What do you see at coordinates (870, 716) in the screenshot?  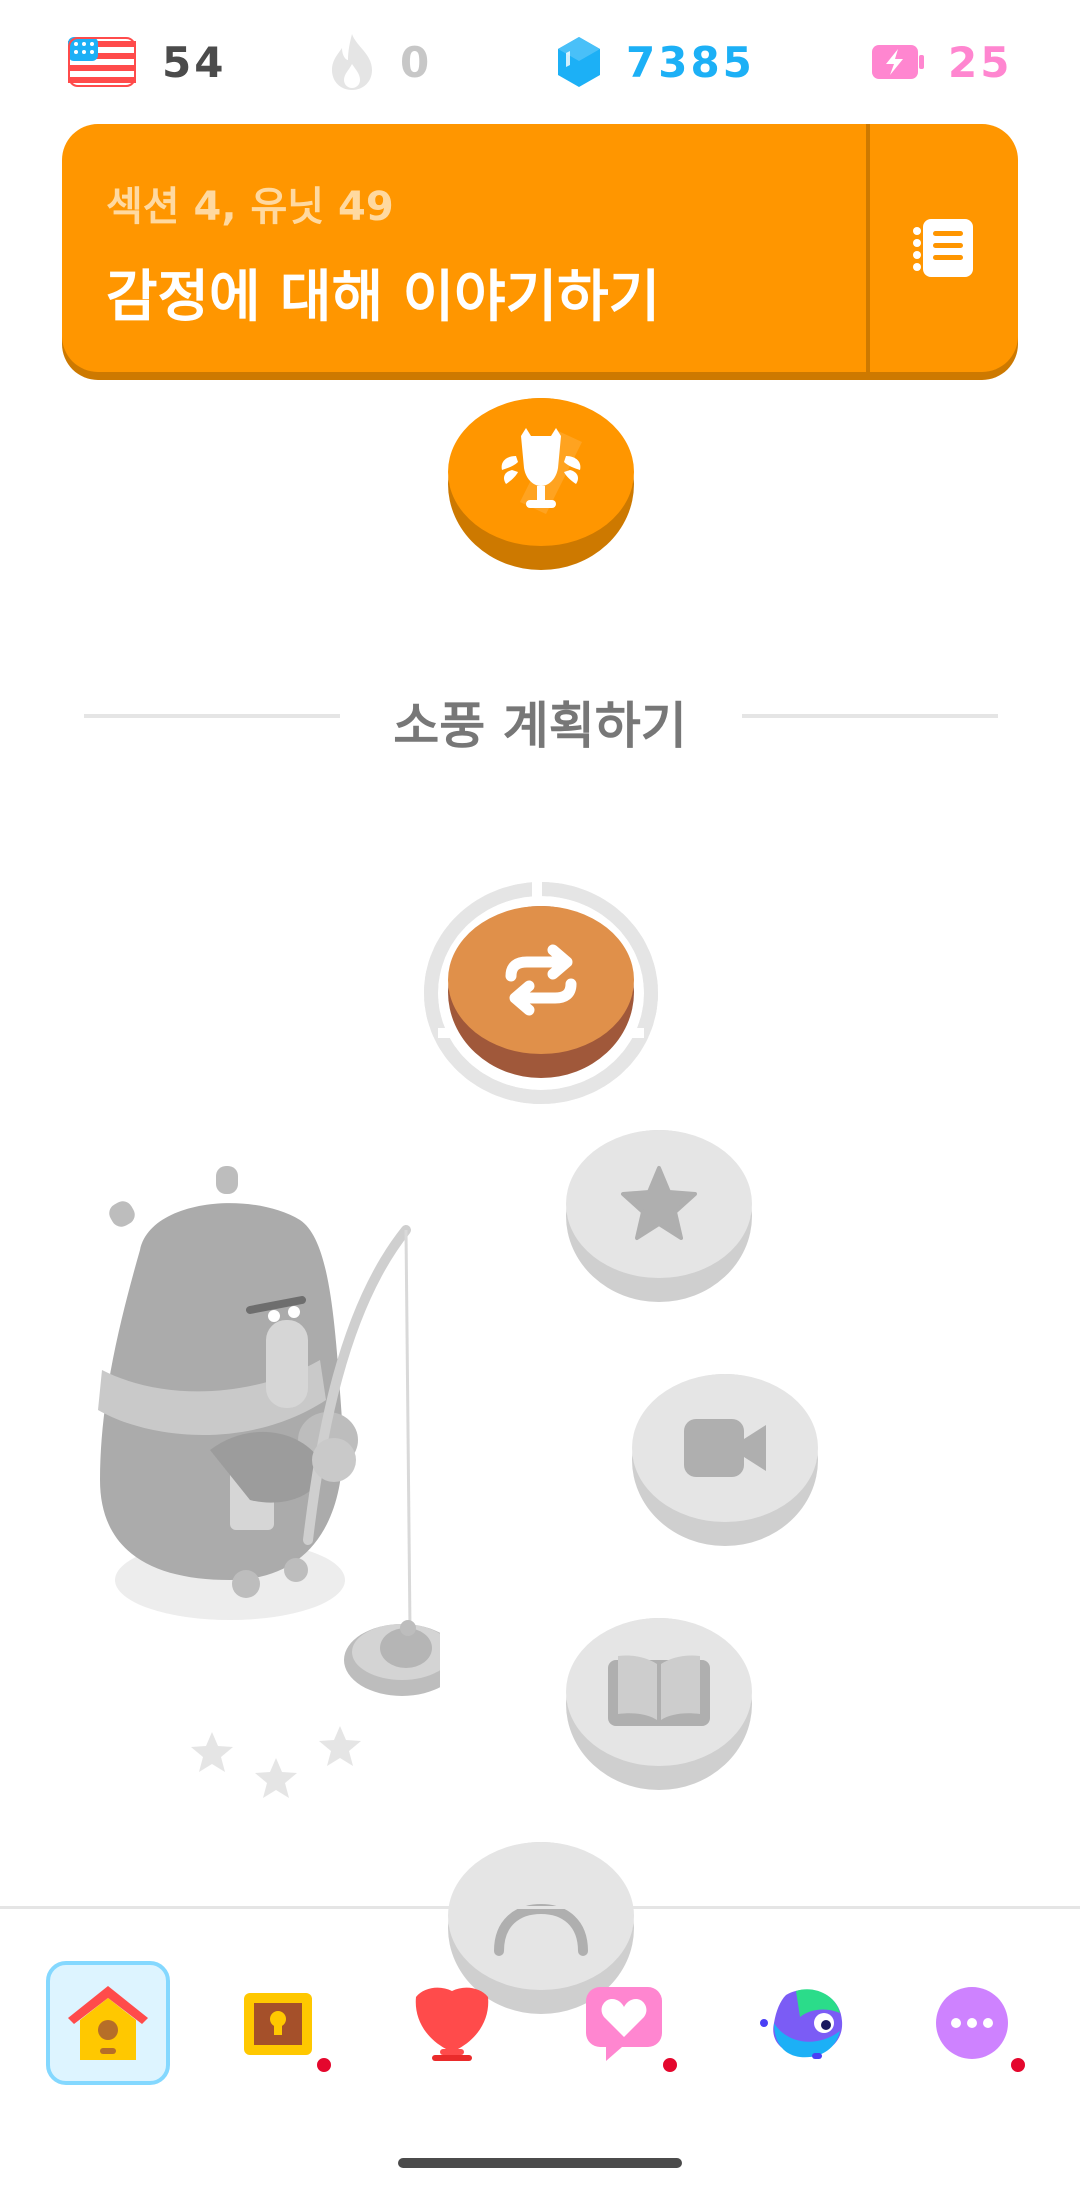 I see `section-divider-right` at bounding box center [870, 716].